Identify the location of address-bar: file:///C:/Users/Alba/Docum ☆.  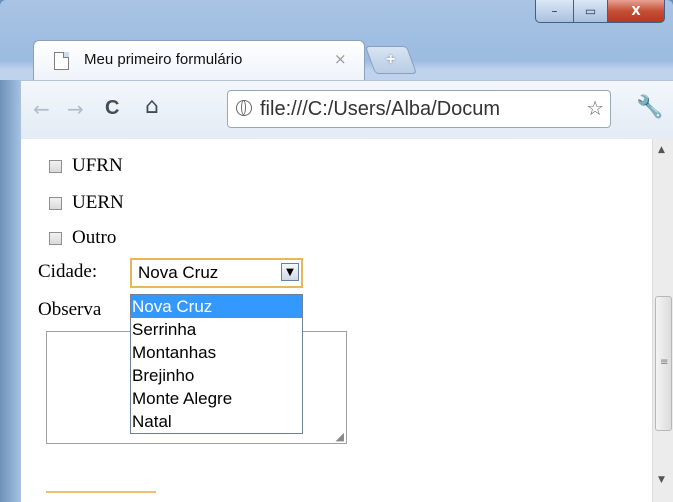
(419, 109).